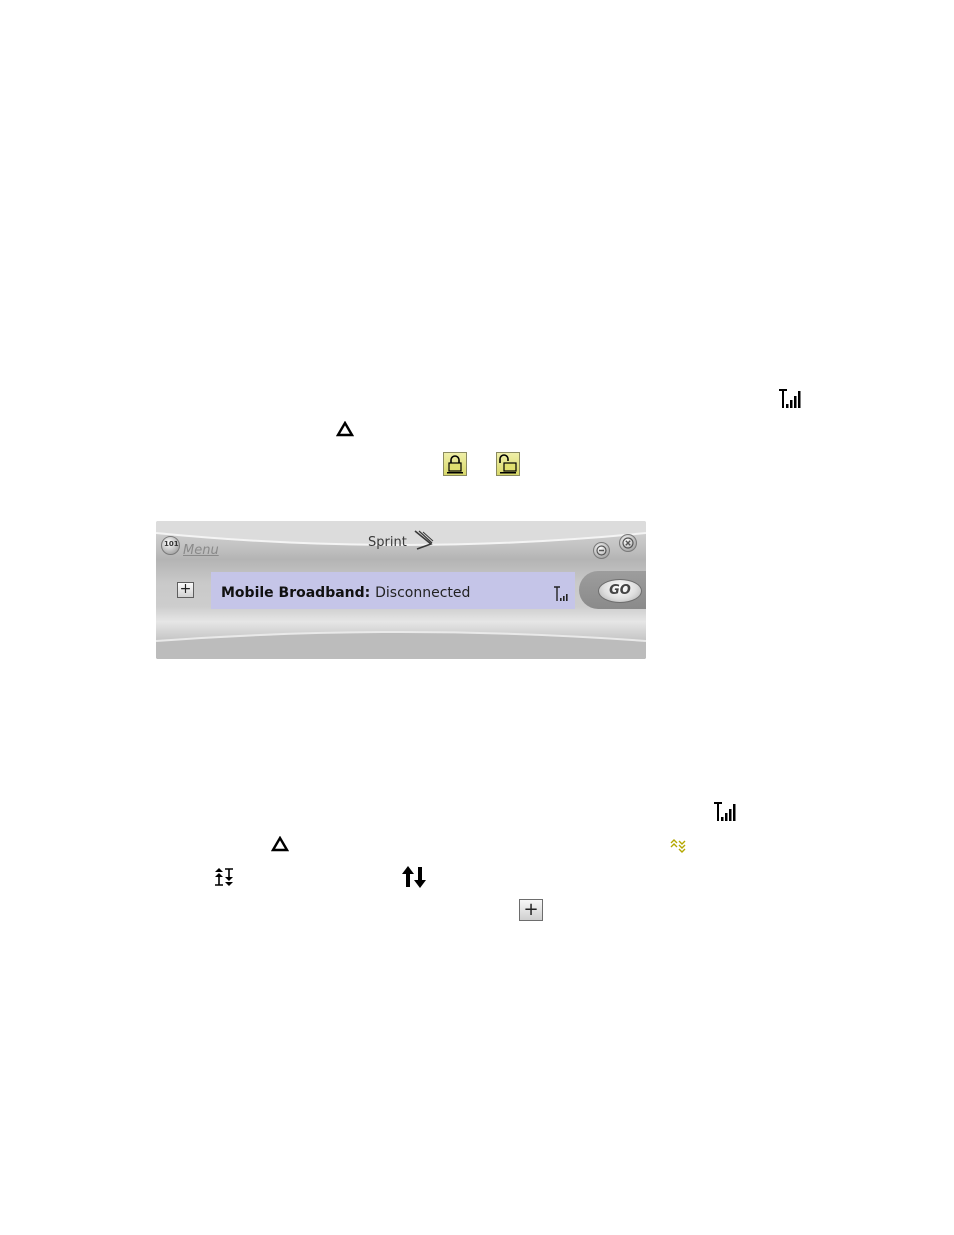 This screenshot has width=954, height=1235. I want to click on menu-button: 101, so click(170, 545).